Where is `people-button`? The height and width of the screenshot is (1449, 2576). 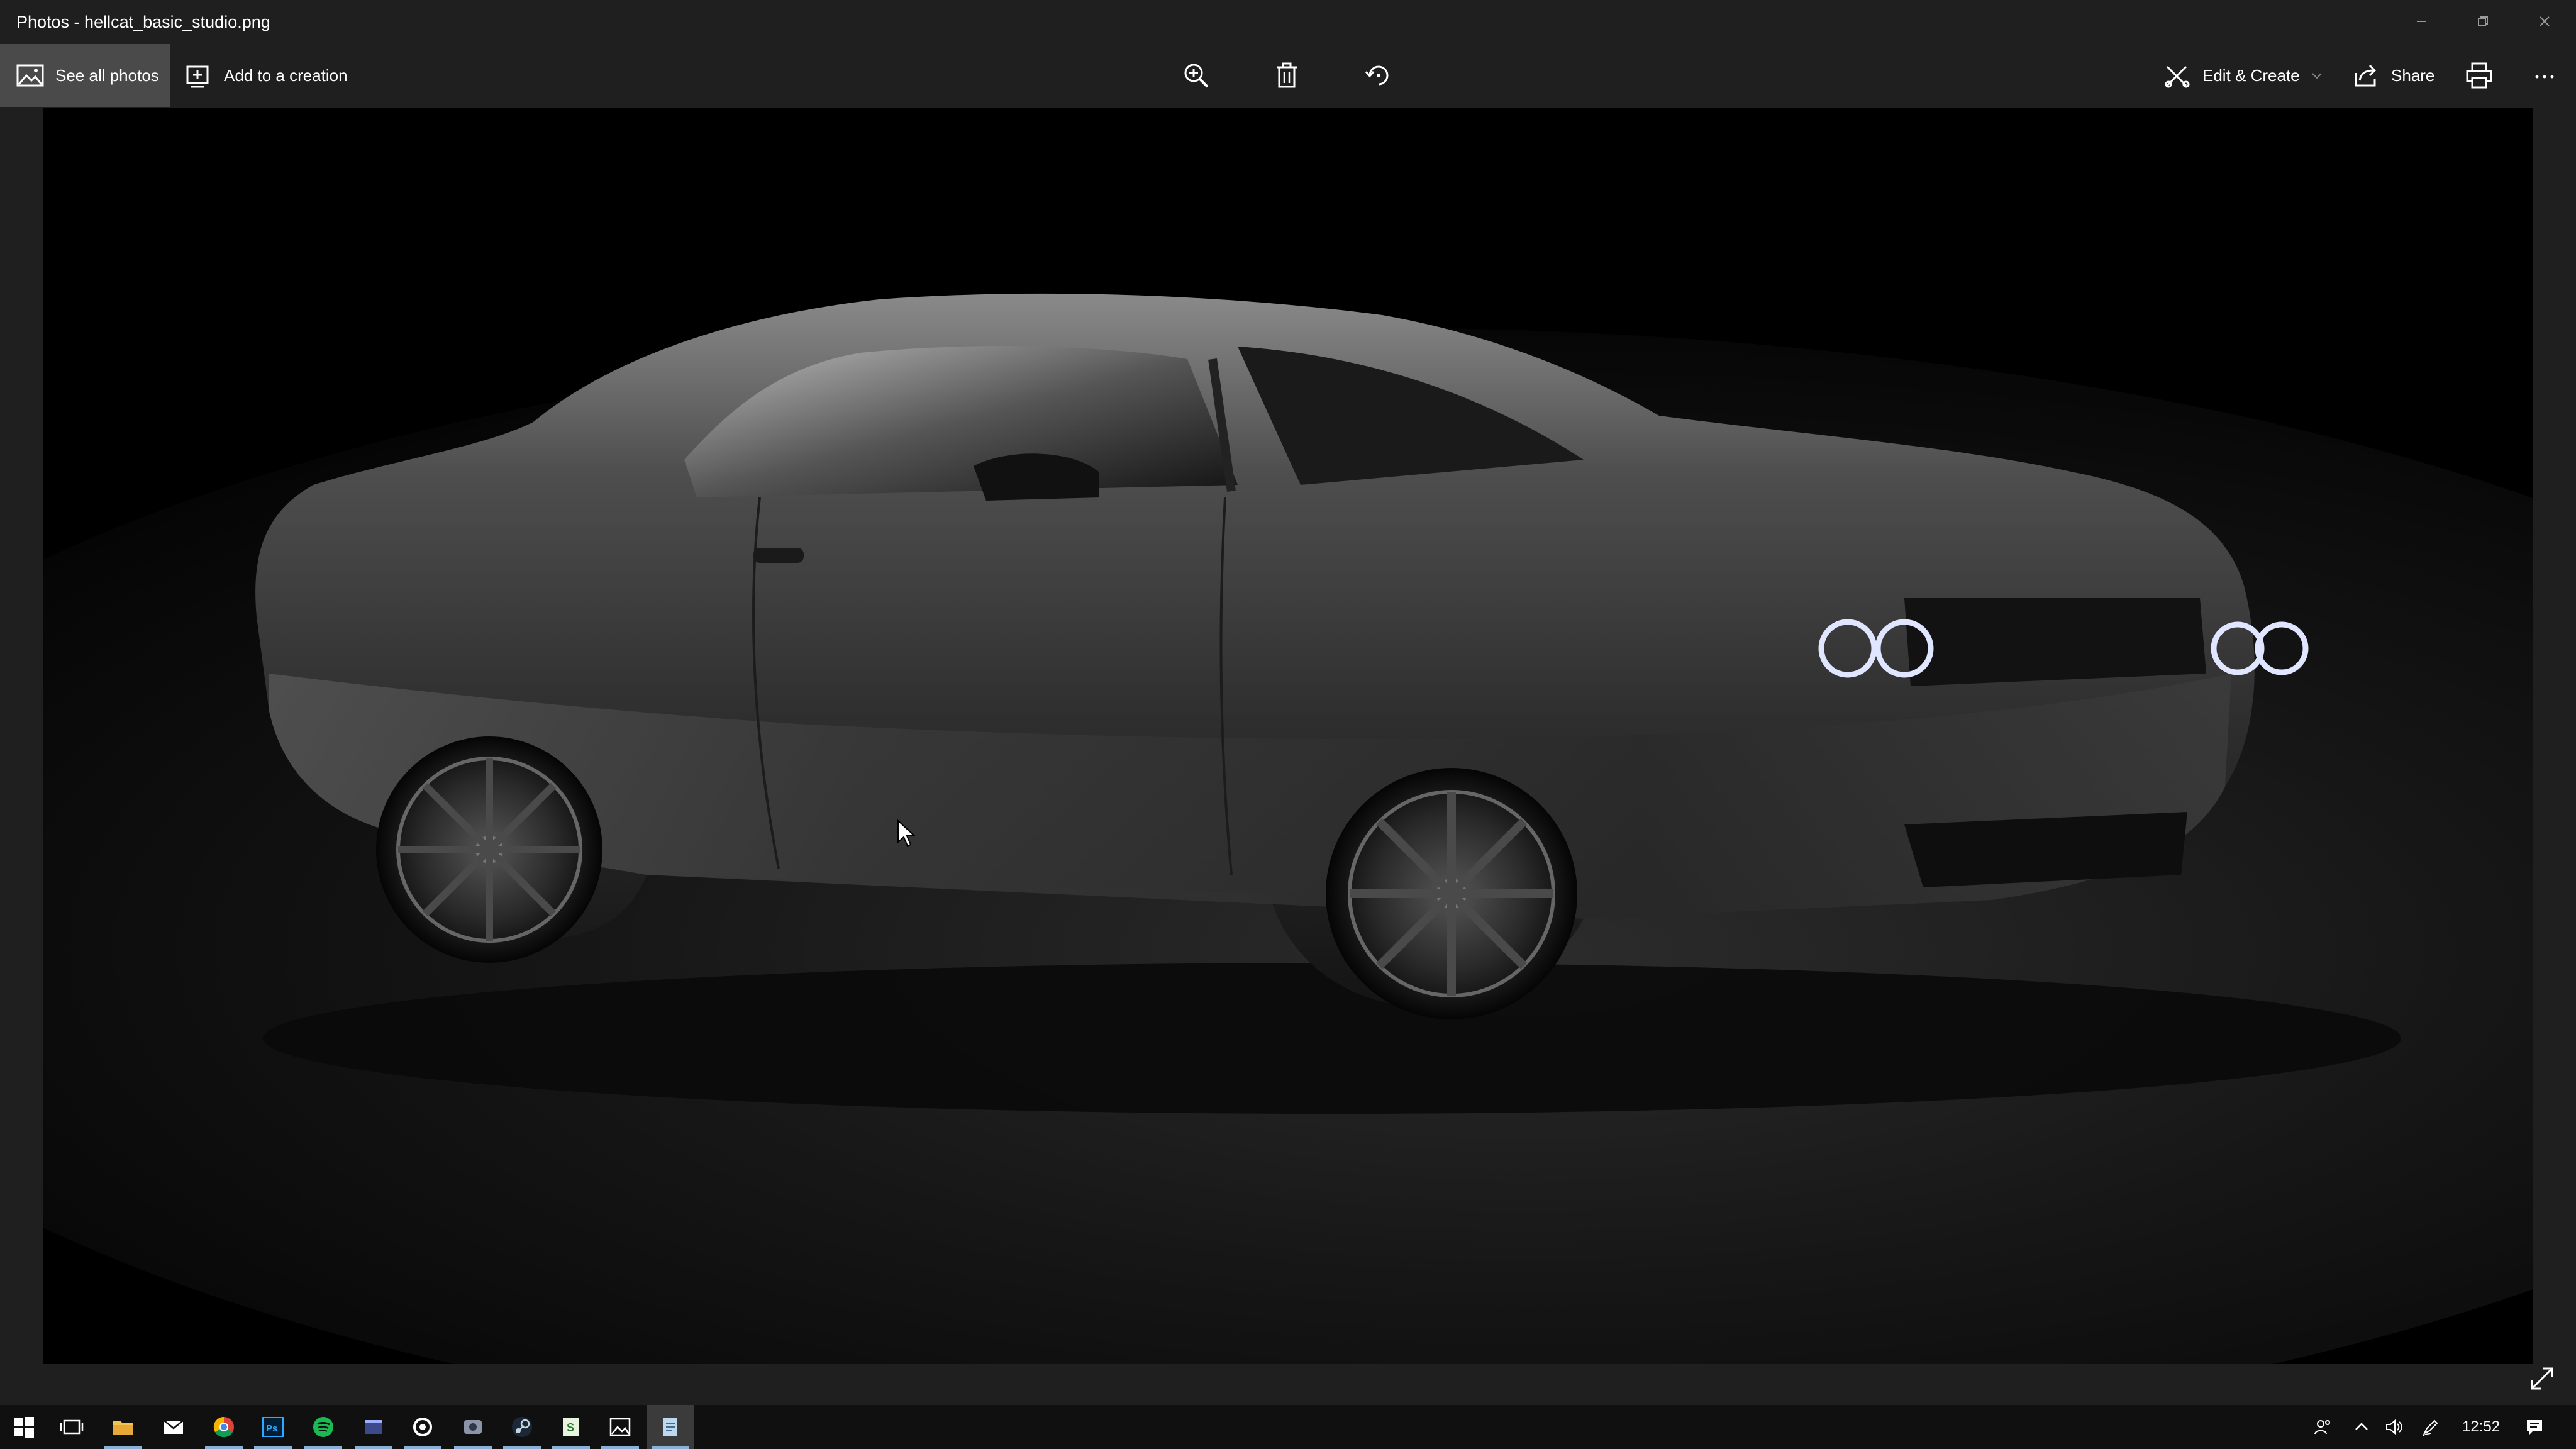 people-button is located at coordinates (2323, 1427).